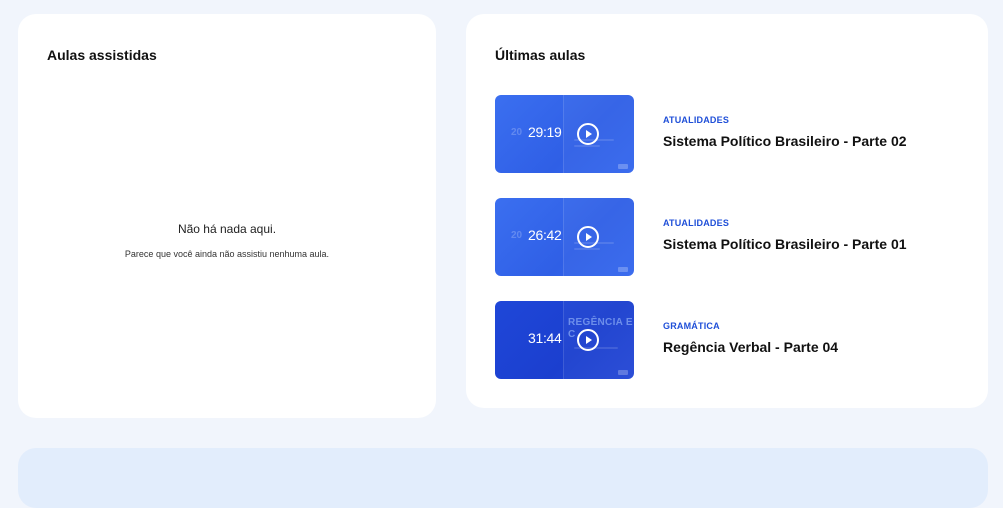 This screenshot has width=1003, height=508. I want to click on lesson-duration: 29:19, so click(545, 132).